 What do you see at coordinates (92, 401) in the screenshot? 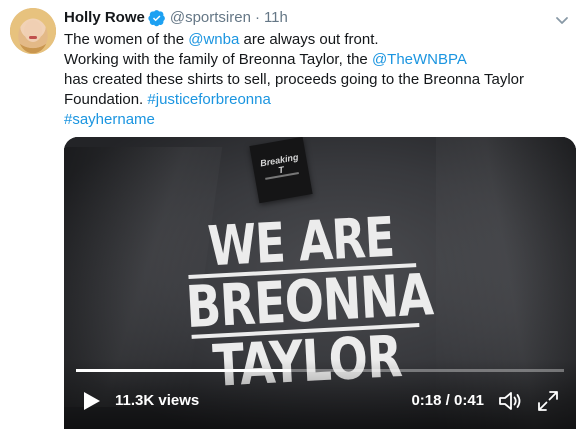
I see `play-icon` at bounding box center [92, 401].